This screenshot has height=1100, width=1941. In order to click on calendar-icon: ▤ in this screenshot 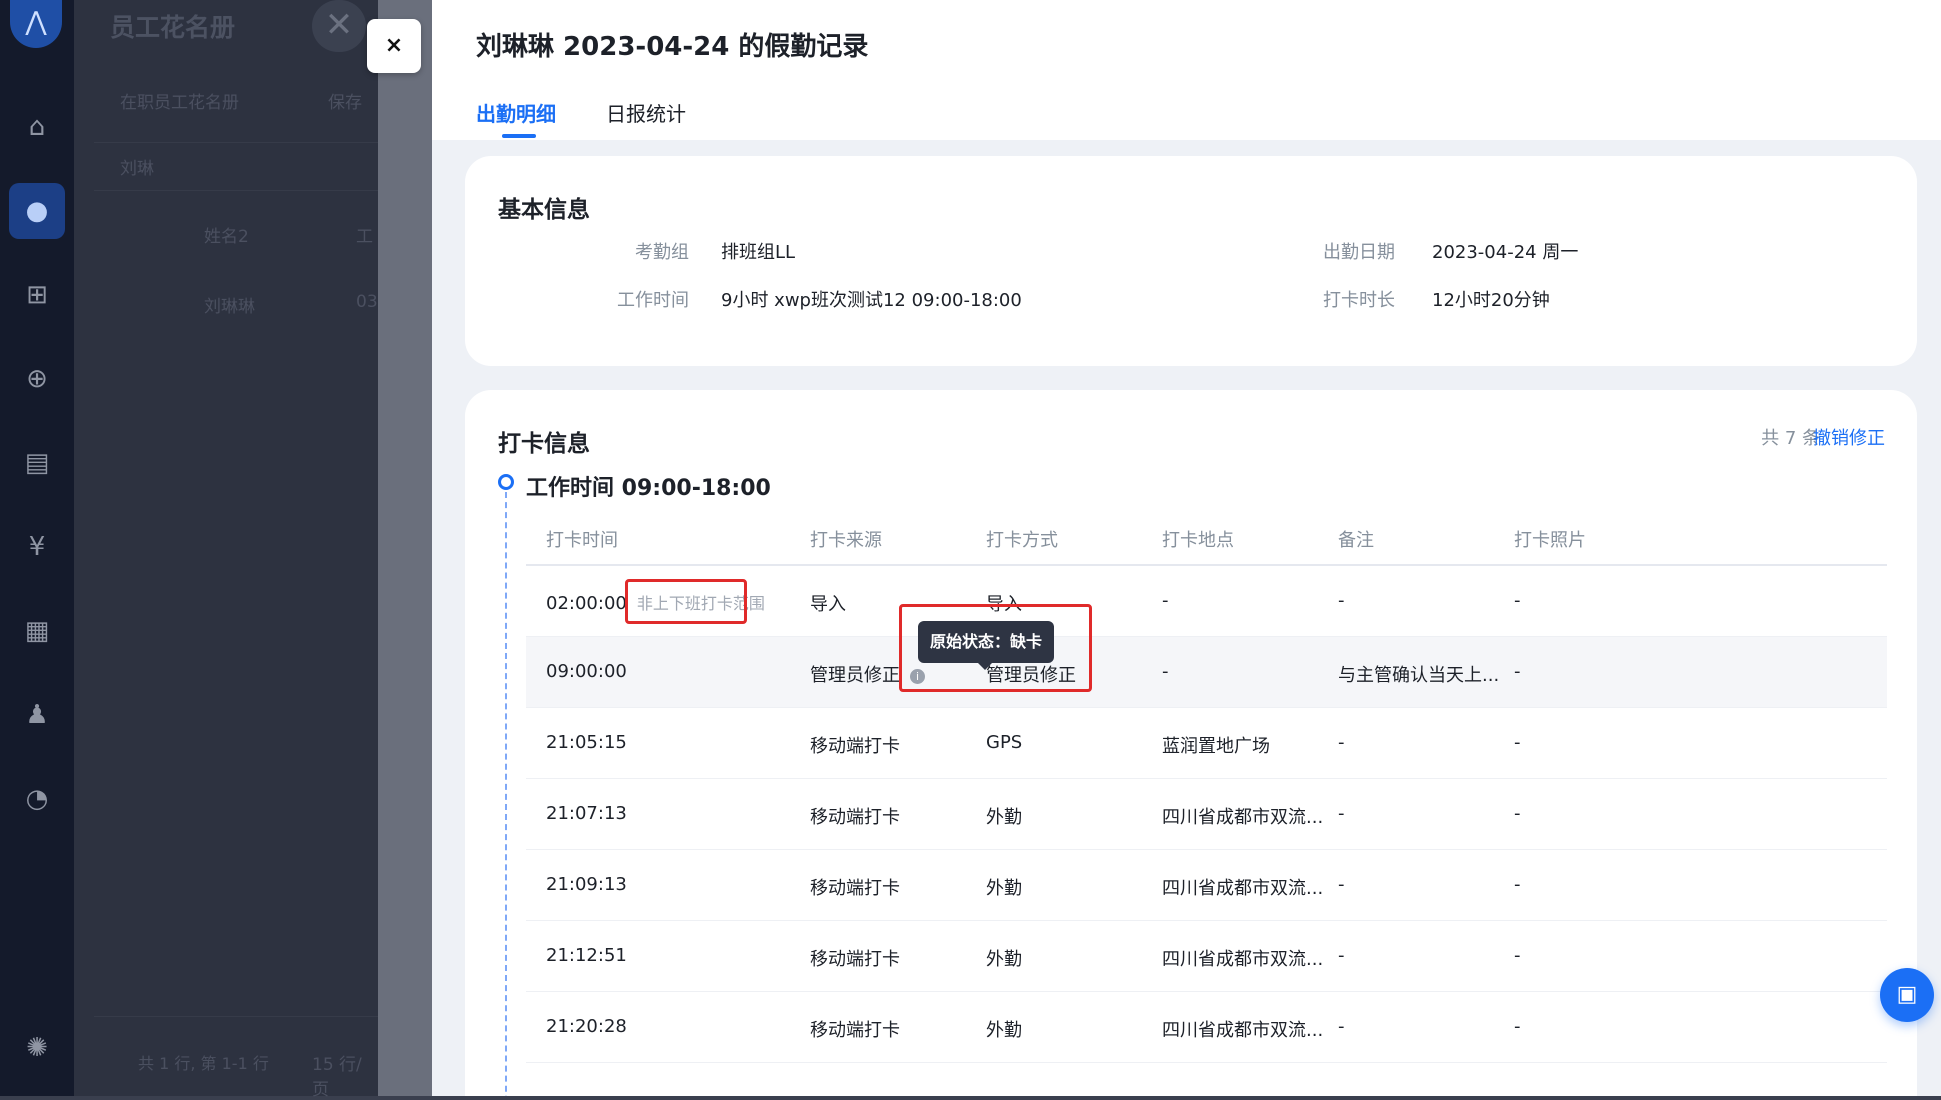, I will do `click(37, 463)`.